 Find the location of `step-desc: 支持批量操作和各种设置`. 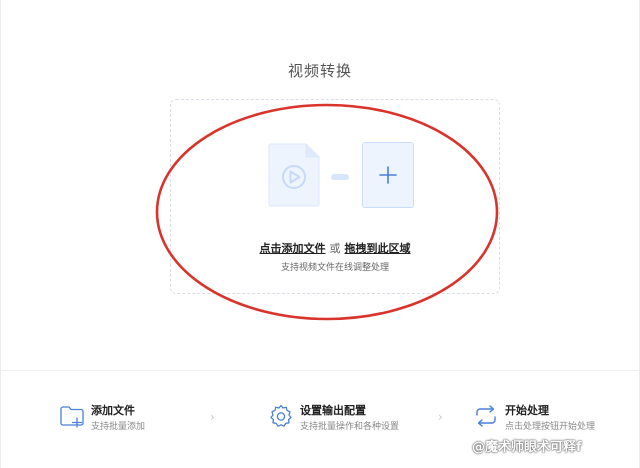

step-desc: 支持批量操作和各种设置 is located at coordinates (350, 427).